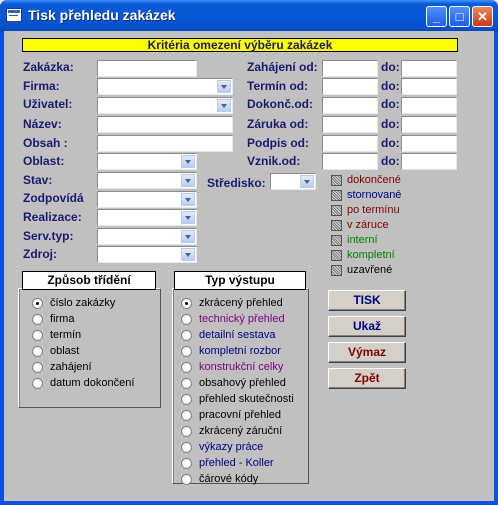 This screenshot has width=498, height=505. What do you see at coordinates (282, 67) in the screenshot?
I see `label-zahajeni-od: Zahájení od:` at bounding box center [282, 67].